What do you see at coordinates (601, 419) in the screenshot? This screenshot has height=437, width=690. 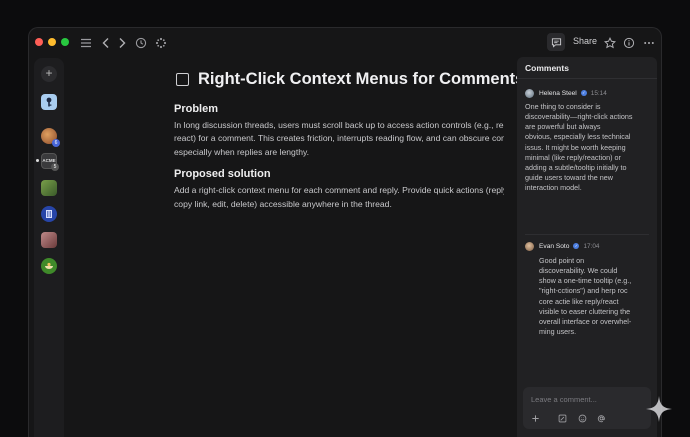 I see `mention-icon` at bounding box center [601, 419].